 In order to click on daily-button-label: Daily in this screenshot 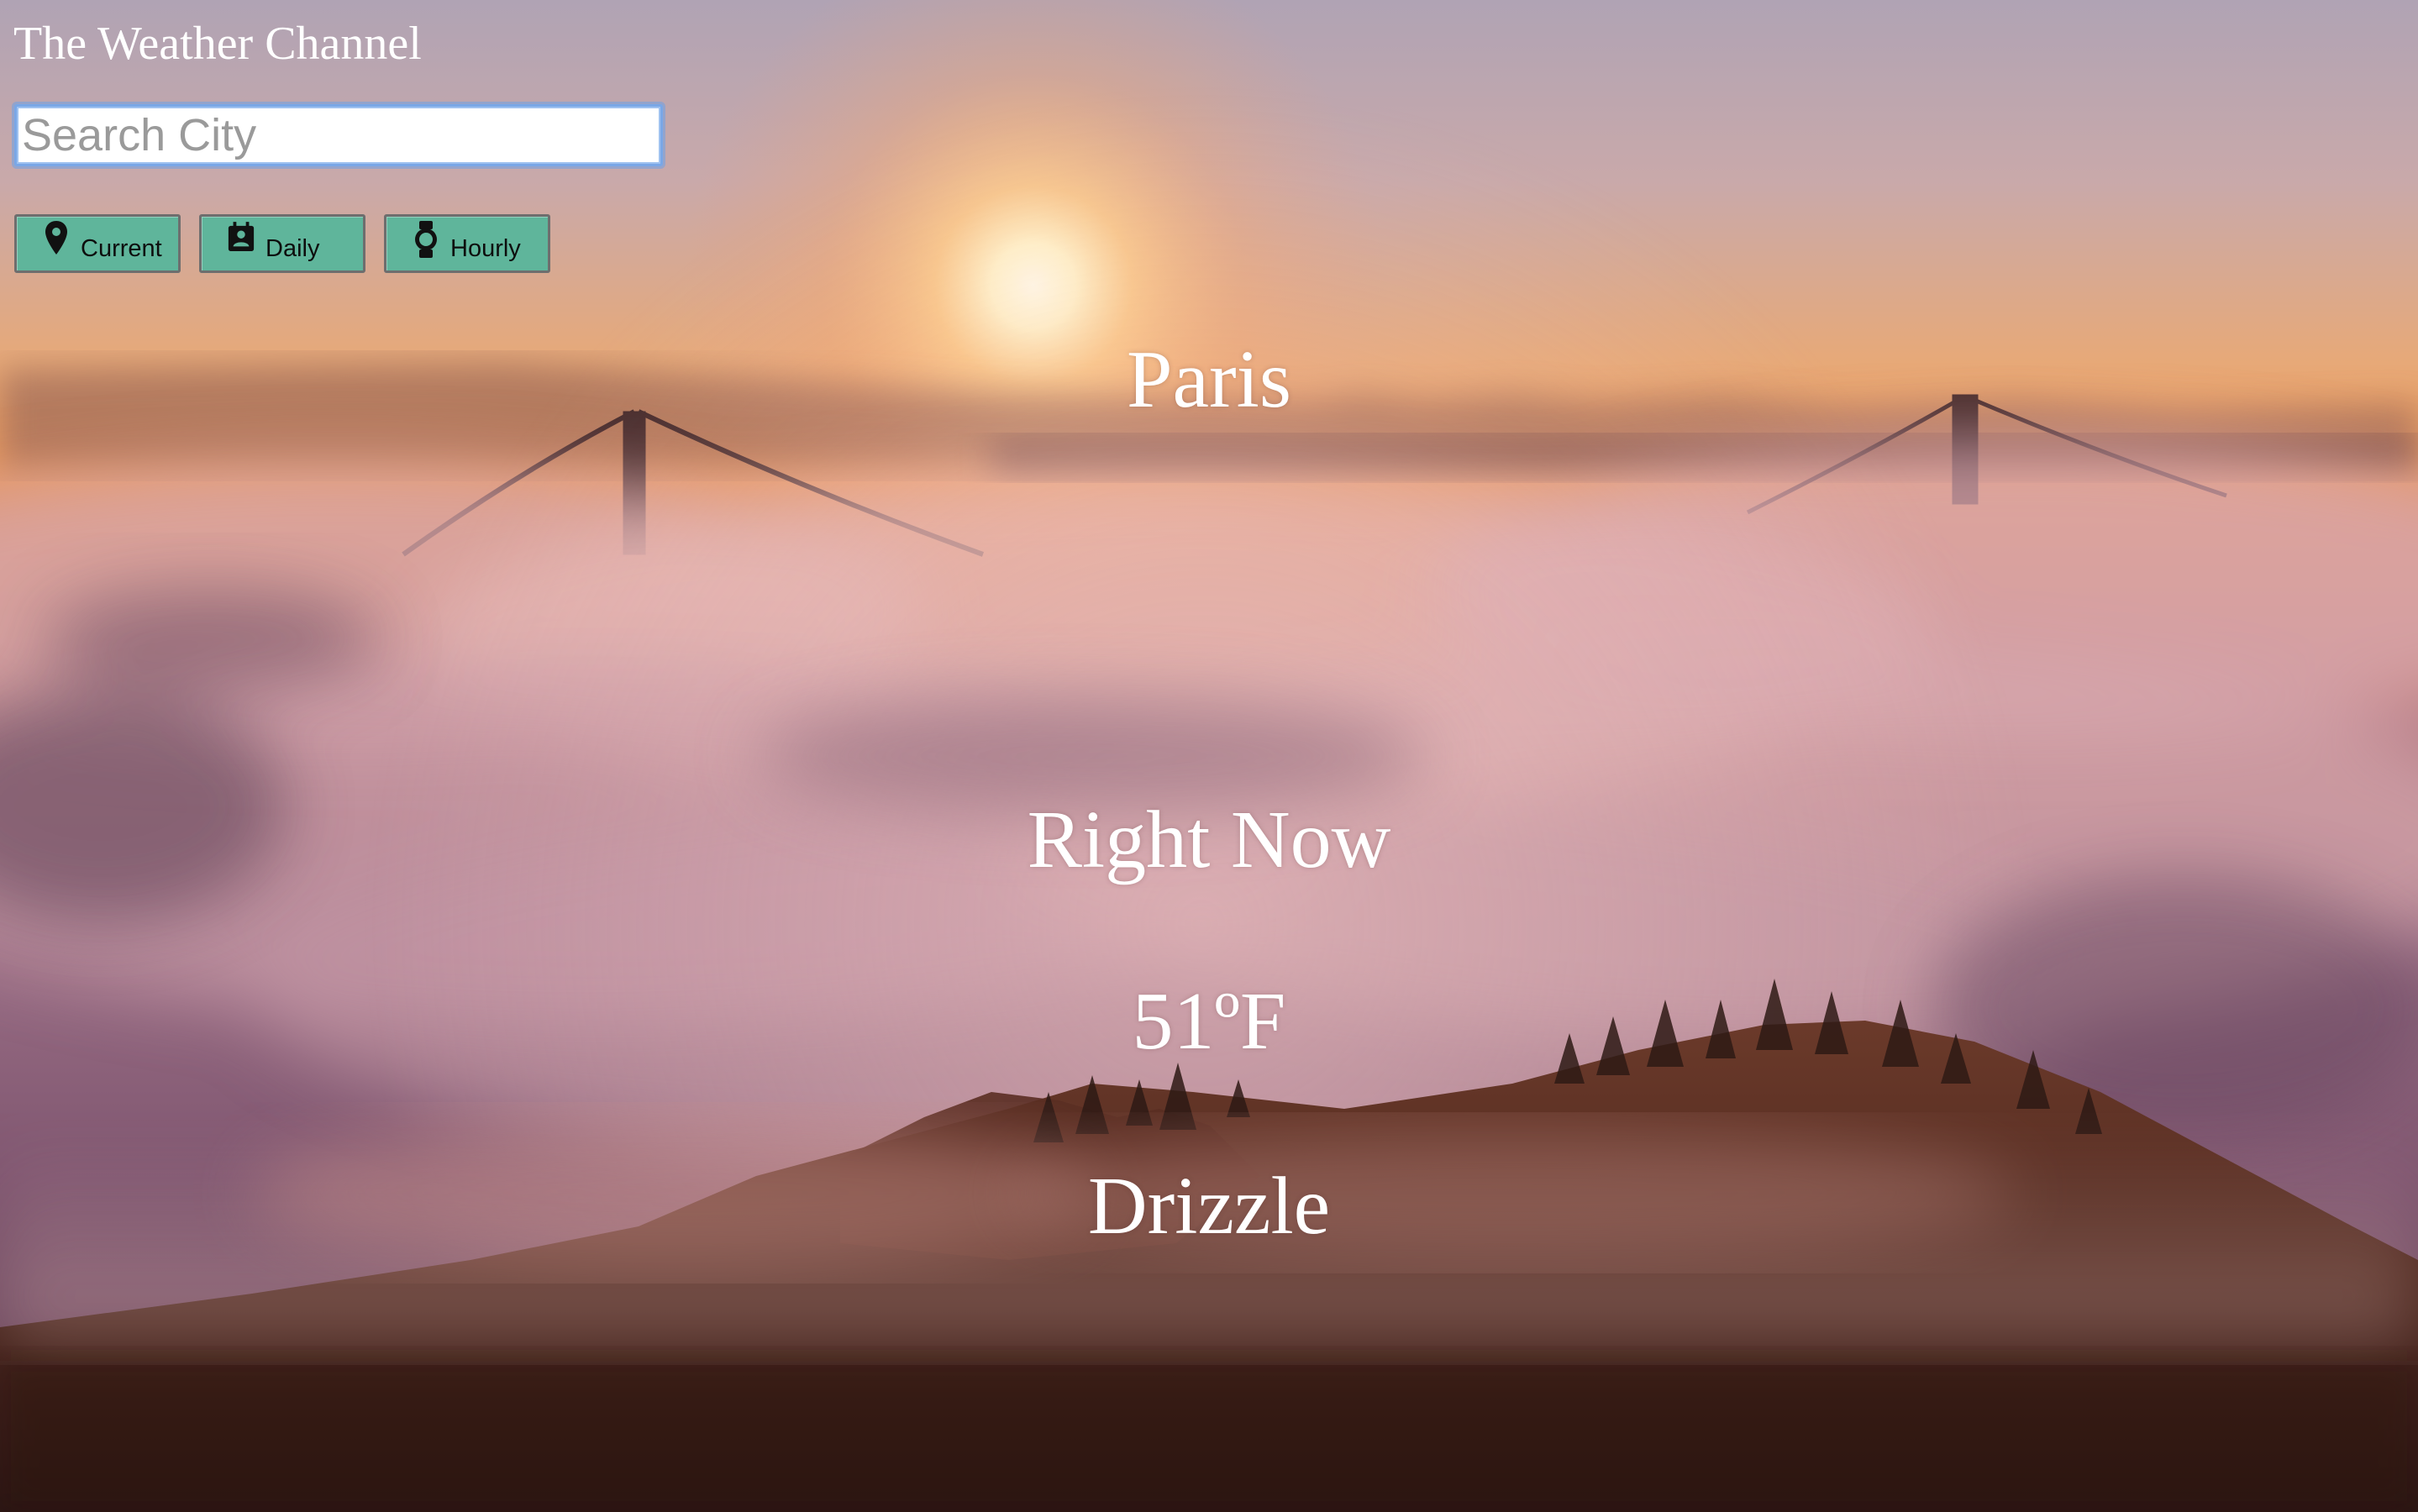, I will do `click(292, 248)`.